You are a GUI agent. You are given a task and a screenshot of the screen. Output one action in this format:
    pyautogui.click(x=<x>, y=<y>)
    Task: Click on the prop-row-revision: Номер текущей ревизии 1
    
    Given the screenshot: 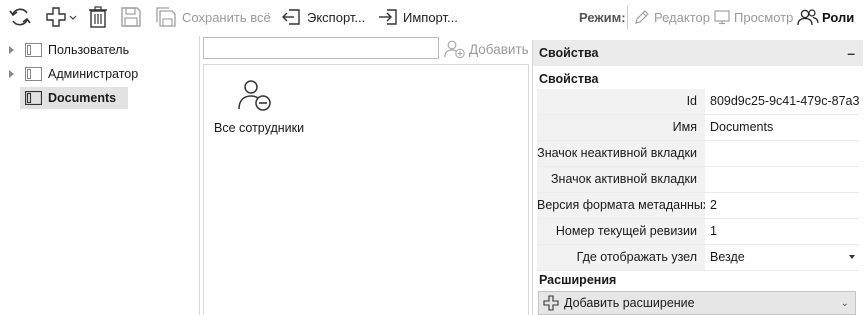 What is the action you would take?
    pyautogui.click(x=698, y=232)
    